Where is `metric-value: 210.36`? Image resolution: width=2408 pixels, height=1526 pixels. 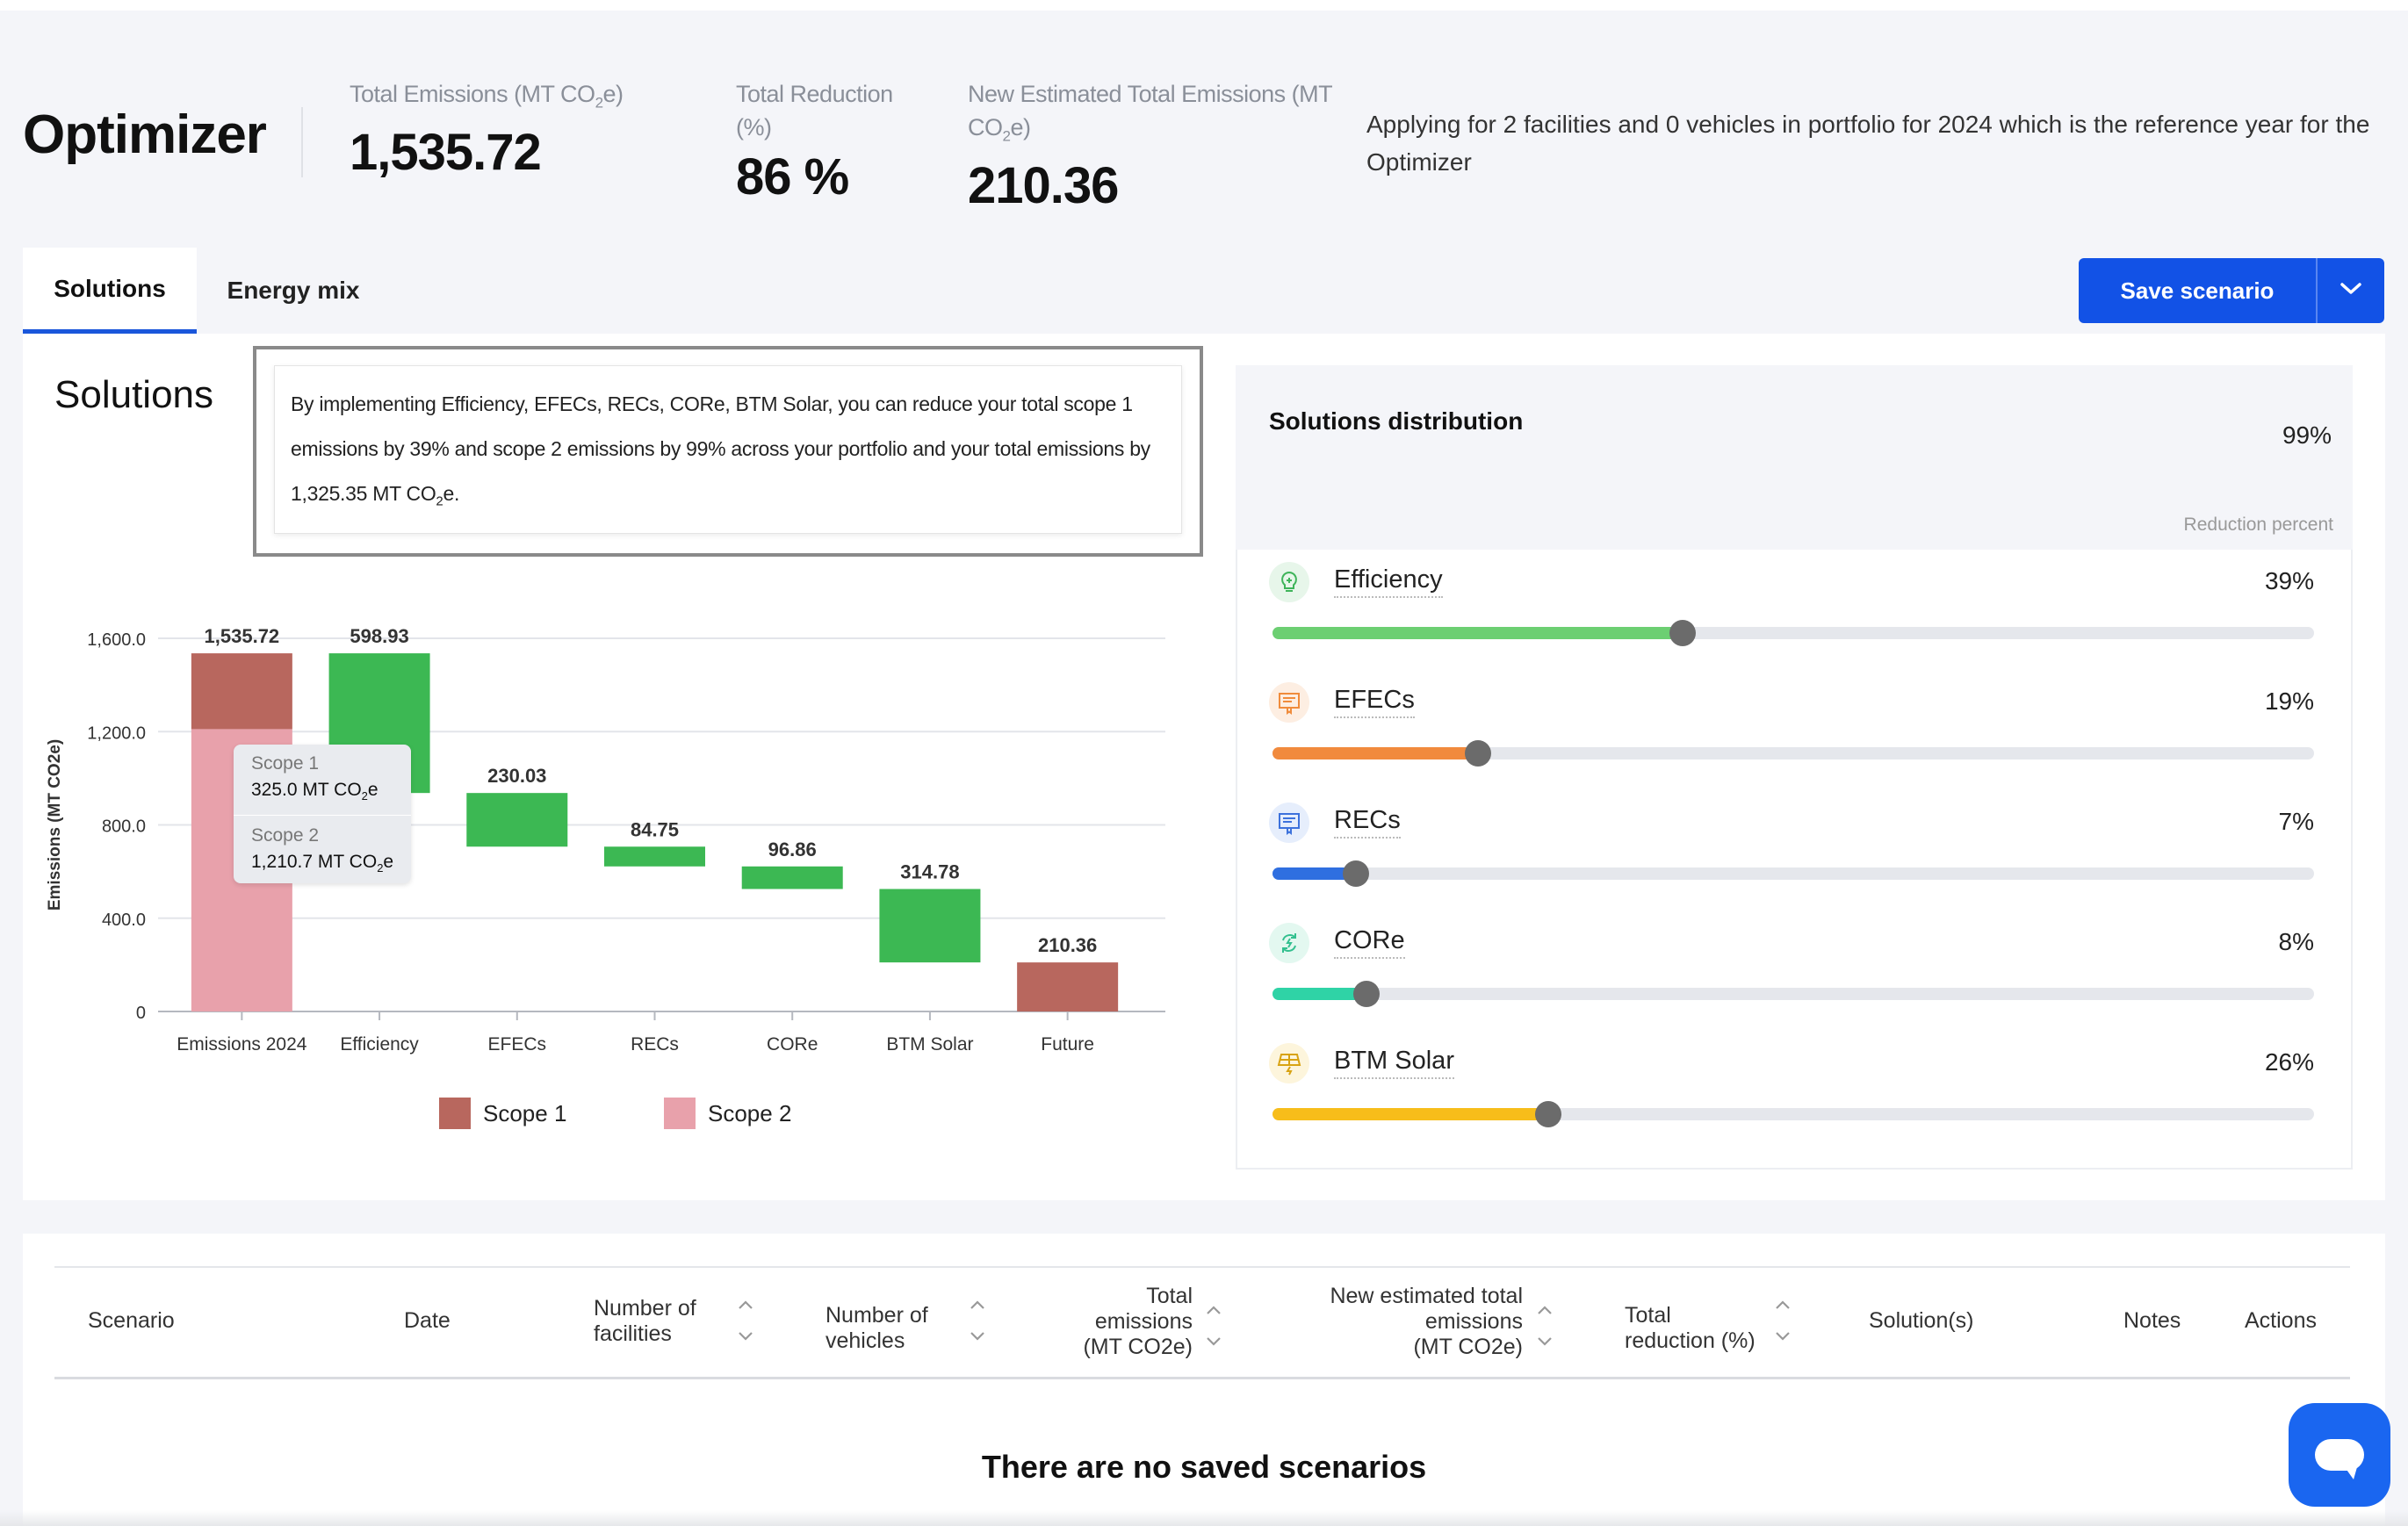
metric-value: 210.36 is located at coordinates (1043, 186).